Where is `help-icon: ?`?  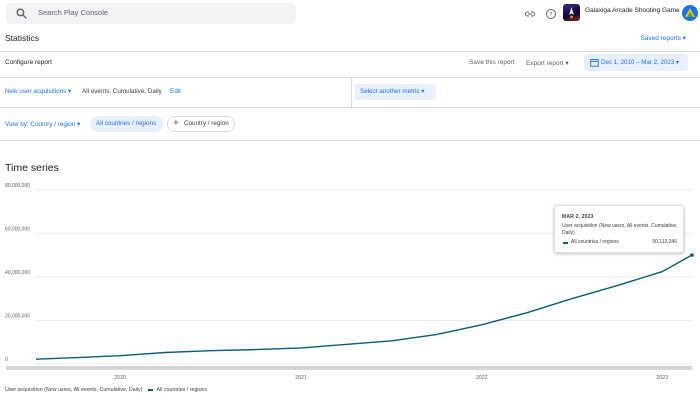 help-icon: ? is located at coordinates (551, 14).